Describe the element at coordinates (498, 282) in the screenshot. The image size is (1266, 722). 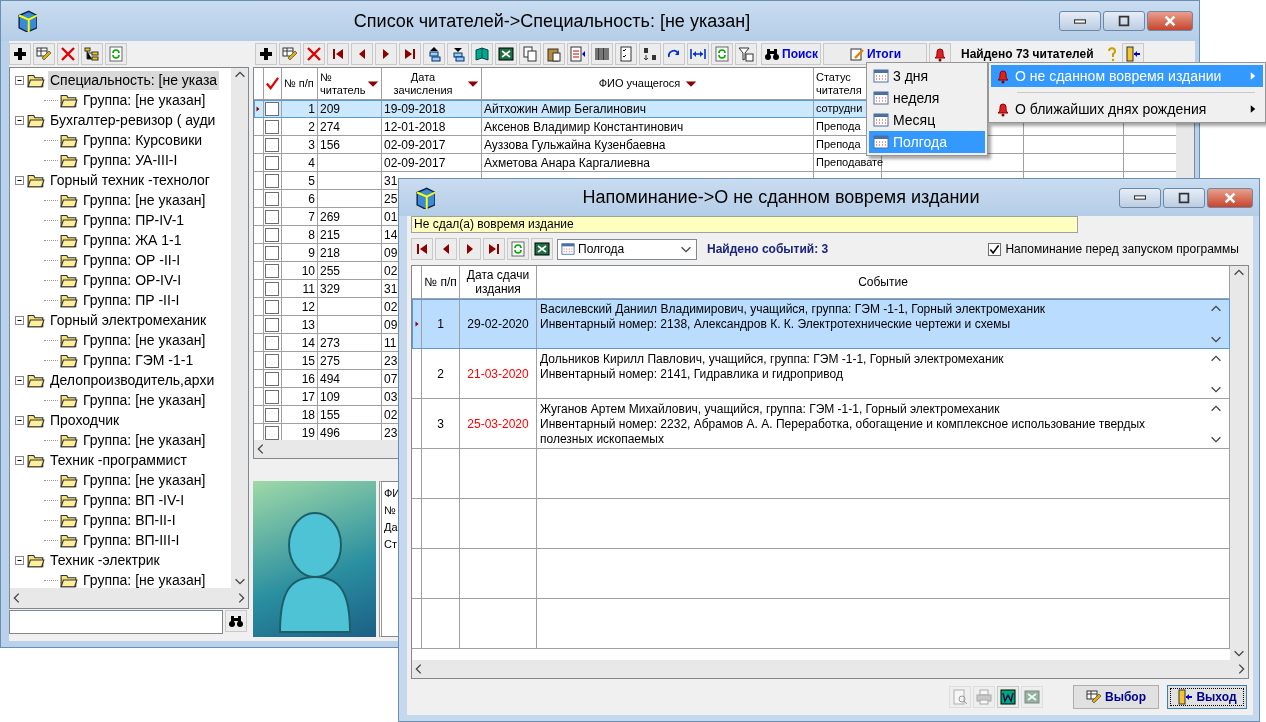
I see `column-header: Дата сдачи издания` at that location.